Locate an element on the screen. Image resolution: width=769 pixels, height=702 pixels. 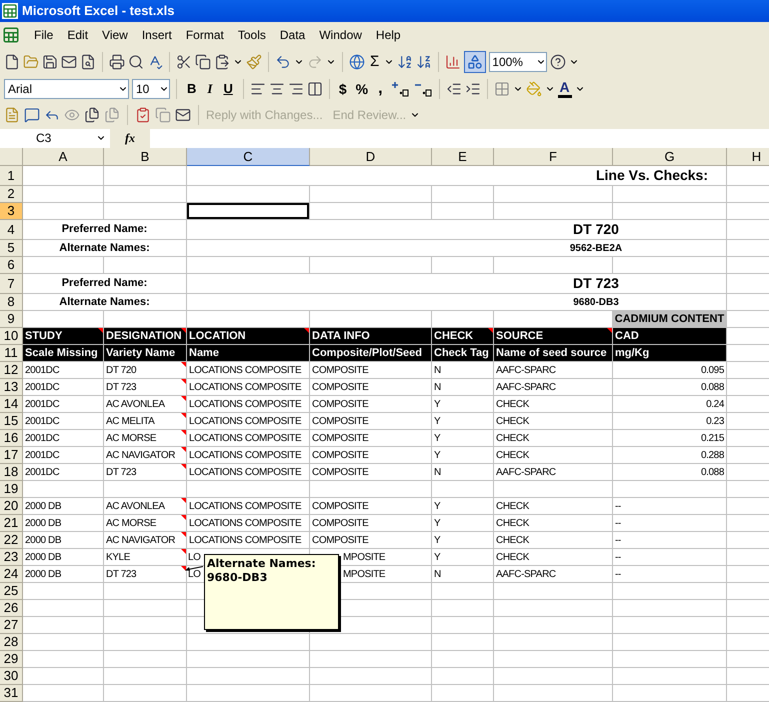
table-cell: DT 720 is located at coordinates (145, 370).